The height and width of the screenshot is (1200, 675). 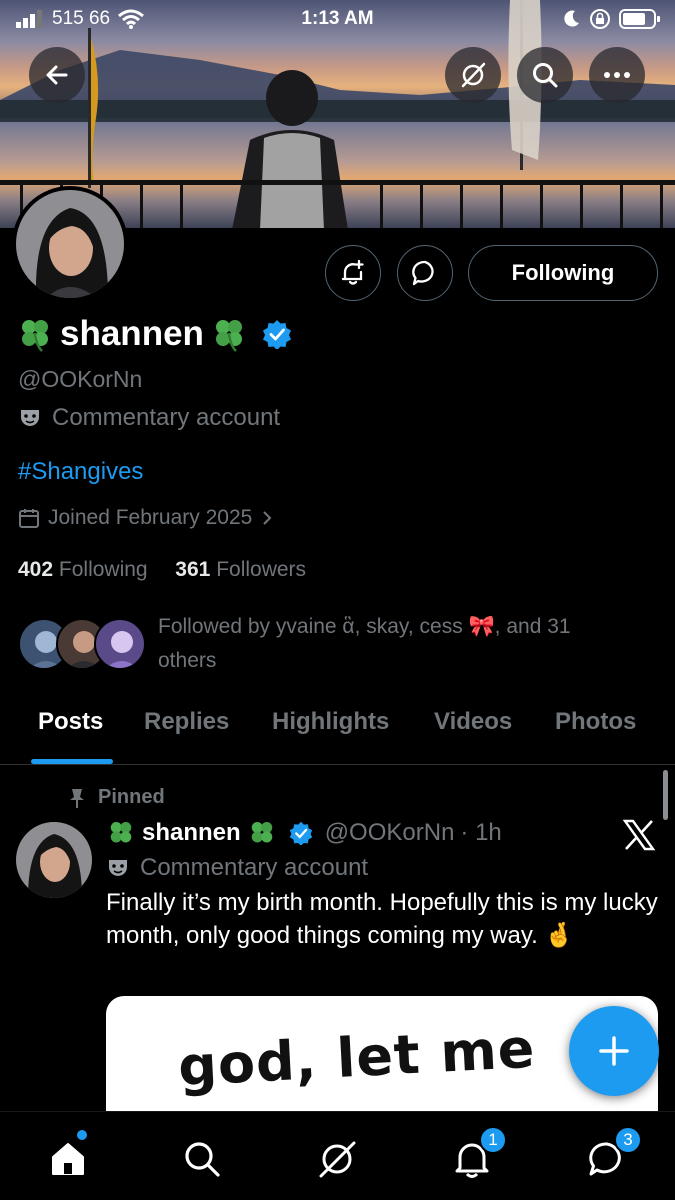 What do you see at coordinates (493, 1140) in the screenshot?
I see `notifications-badge: 1` at bounding box center [493, 1140].